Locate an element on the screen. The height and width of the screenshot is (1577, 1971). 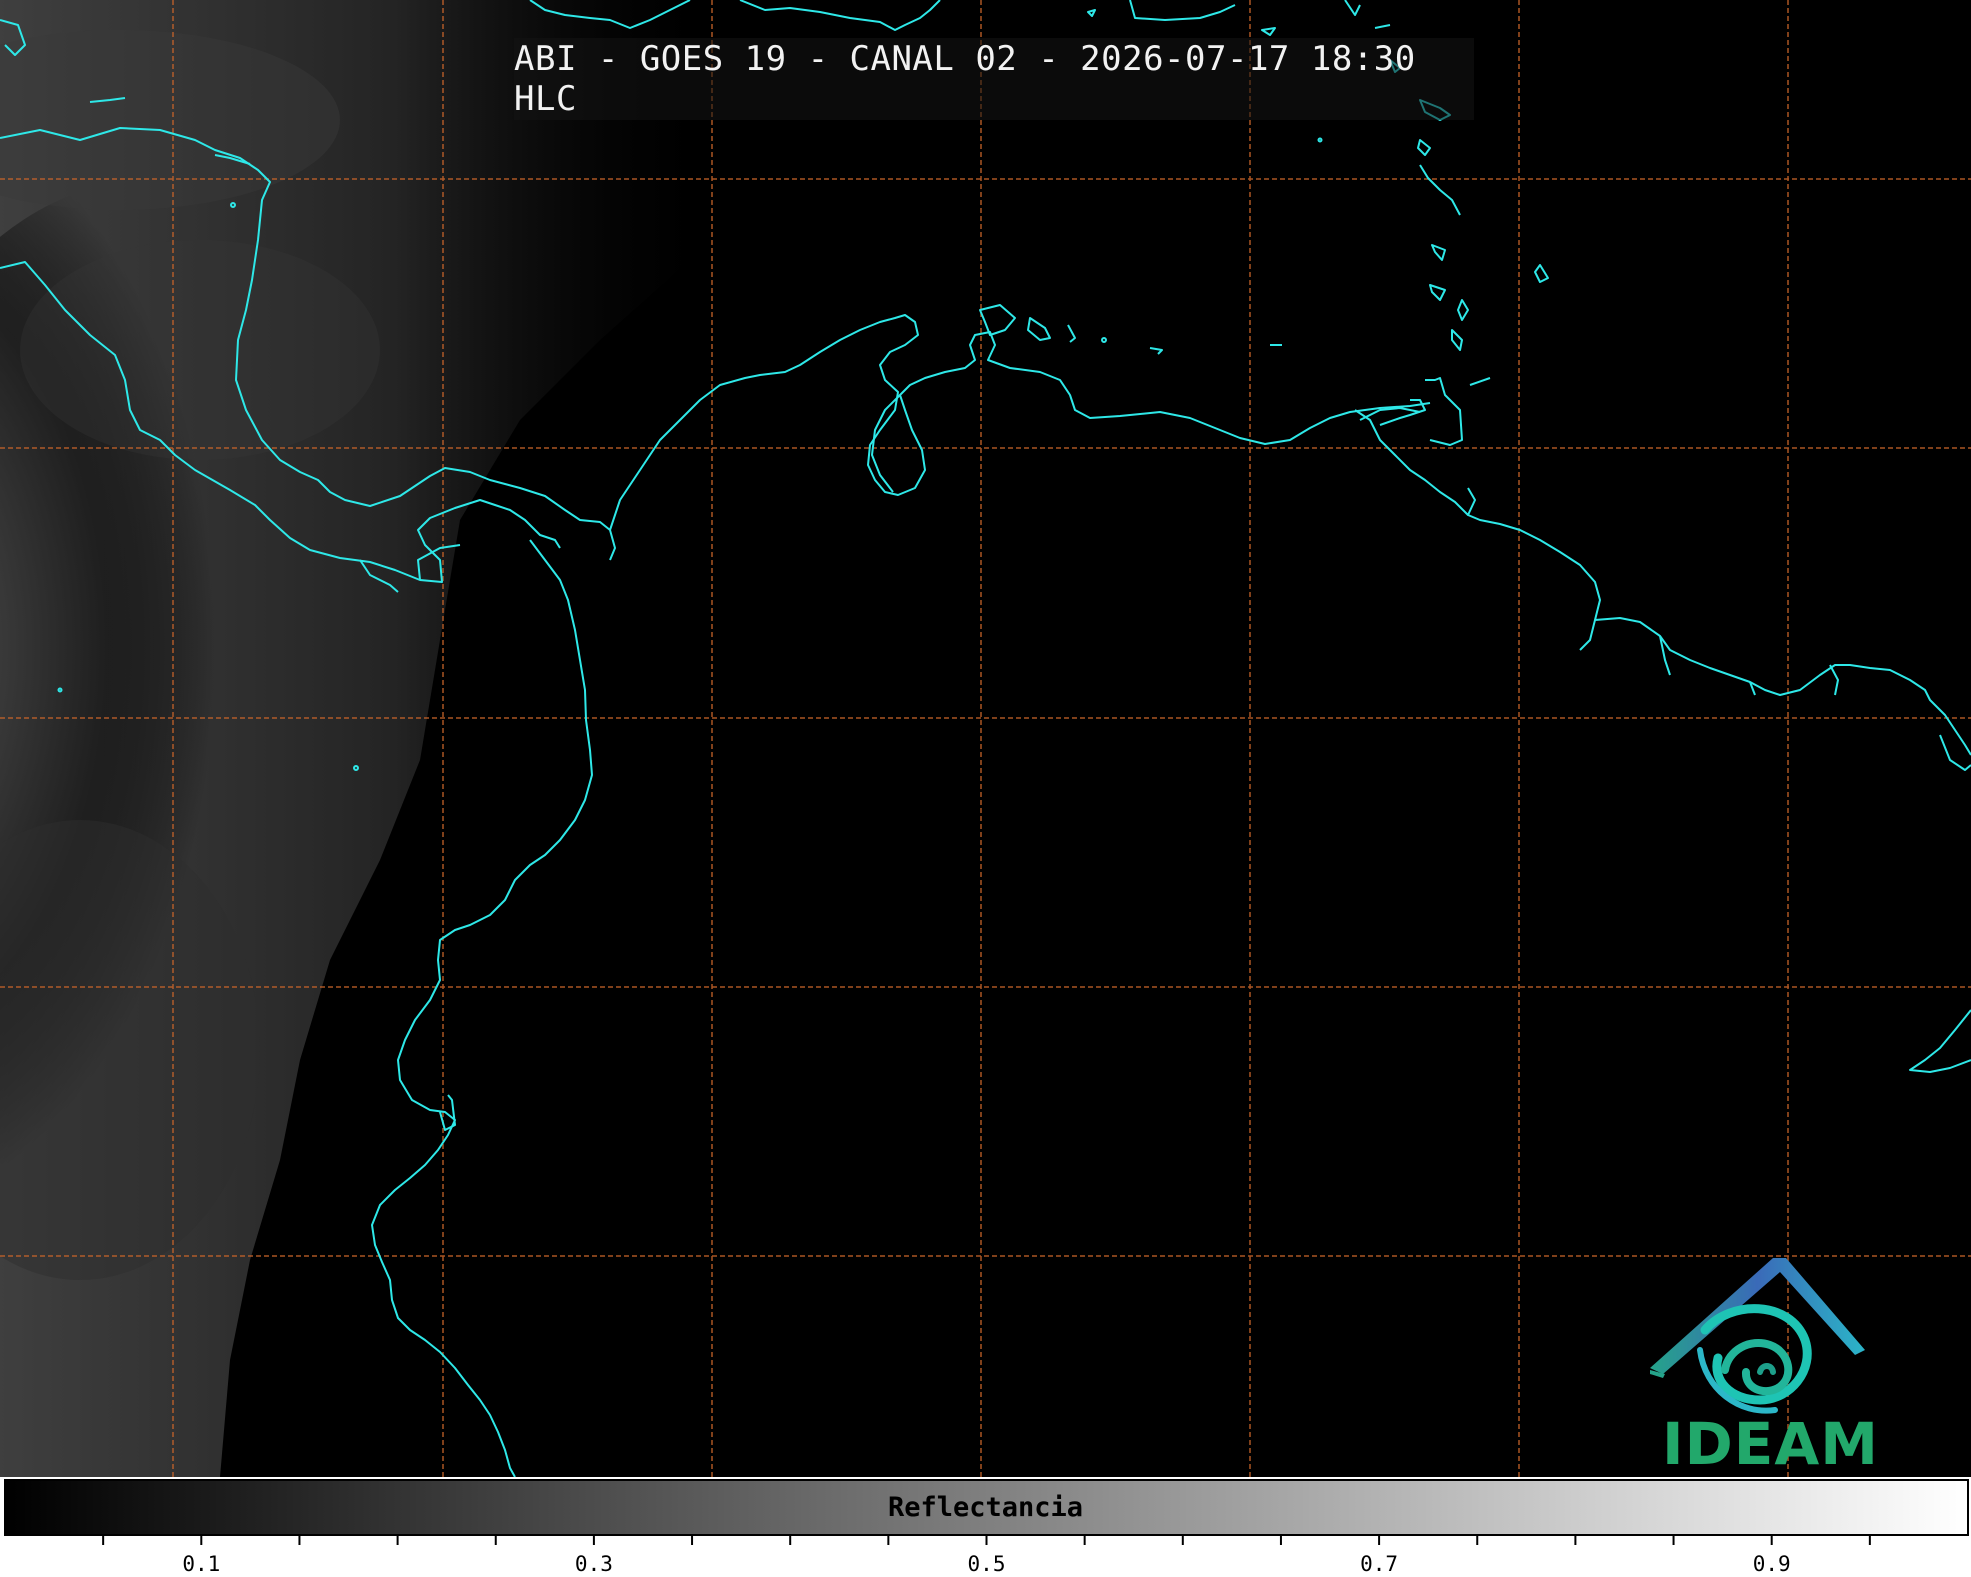
colorbar-tick-label: 0.9 is located at coordinates (1771, 1564).